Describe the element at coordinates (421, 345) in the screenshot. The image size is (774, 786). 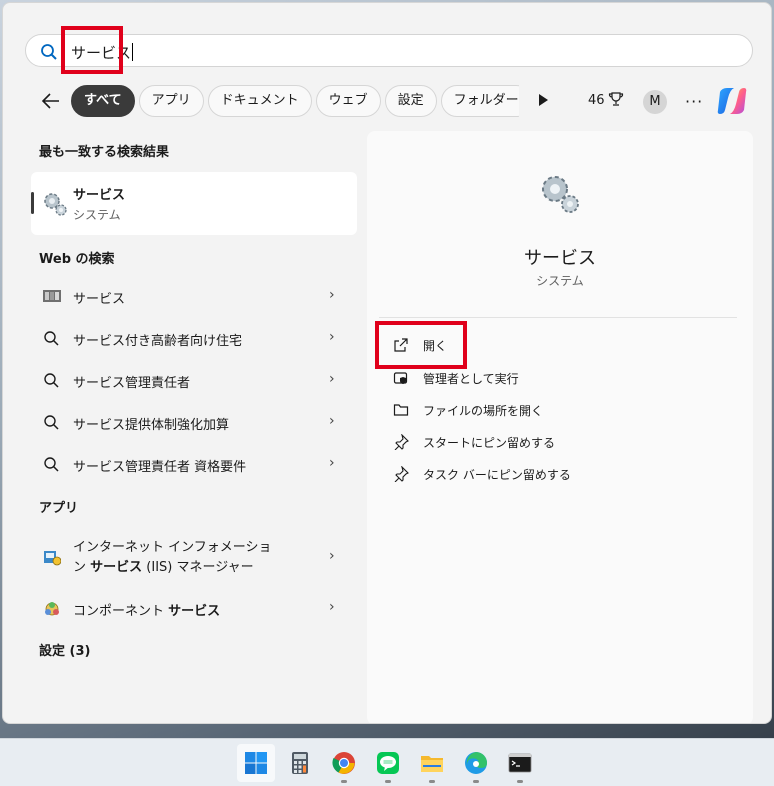
I see `open-action-highlight-box` at that location.